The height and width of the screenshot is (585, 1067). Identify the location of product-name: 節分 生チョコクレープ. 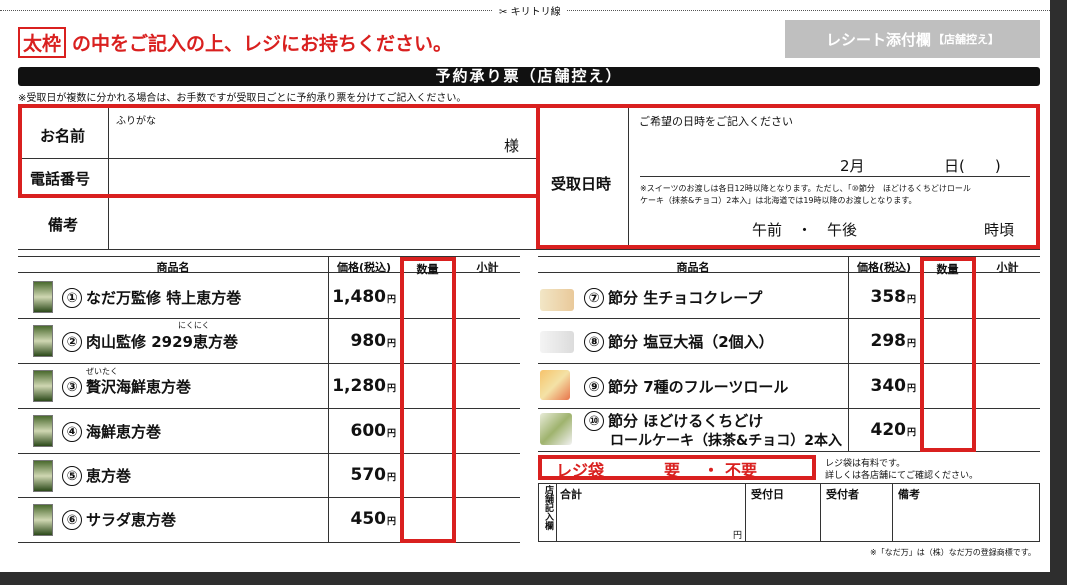
(685, 298).